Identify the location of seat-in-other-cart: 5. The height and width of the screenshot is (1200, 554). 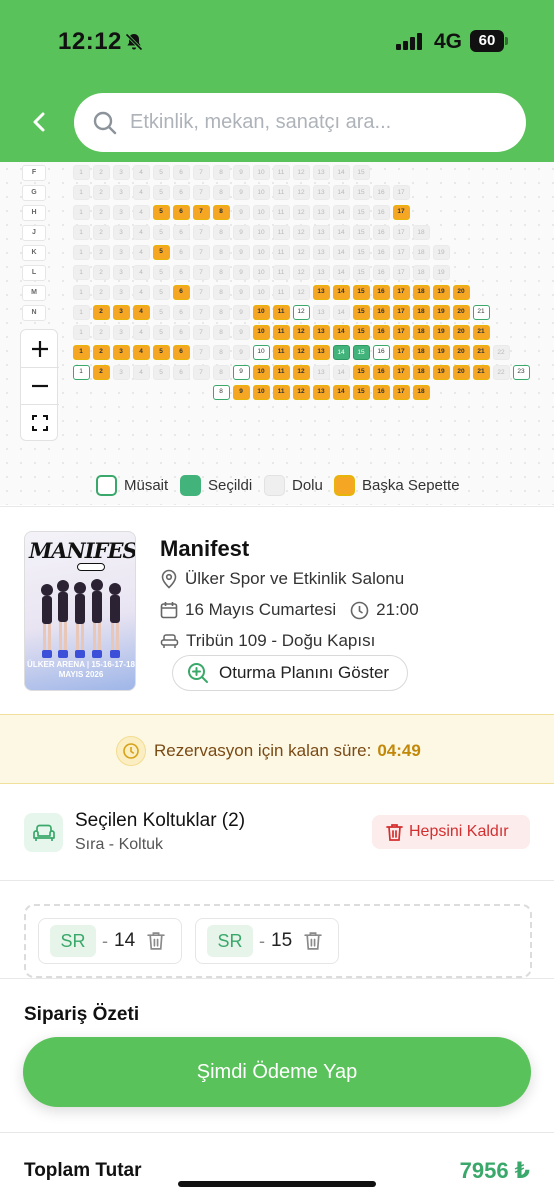
(161, 252).